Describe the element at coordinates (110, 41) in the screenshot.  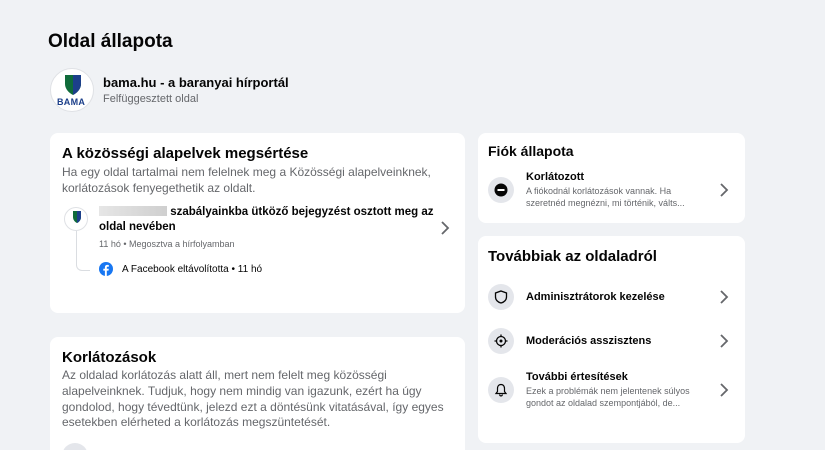
I see `page-title: Oldal állapota` at that location.